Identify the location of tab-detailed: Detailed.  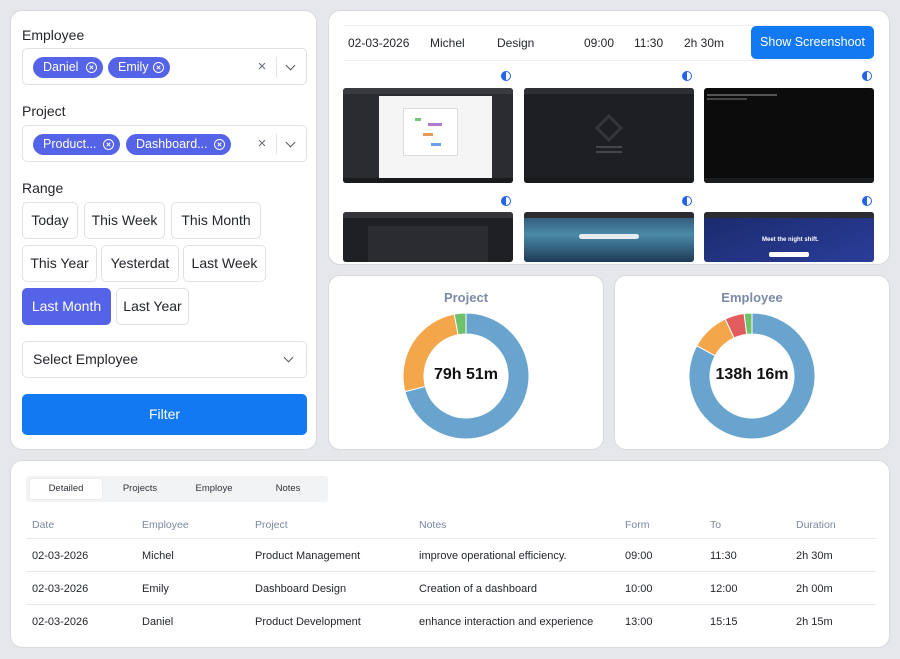
(66, 489).